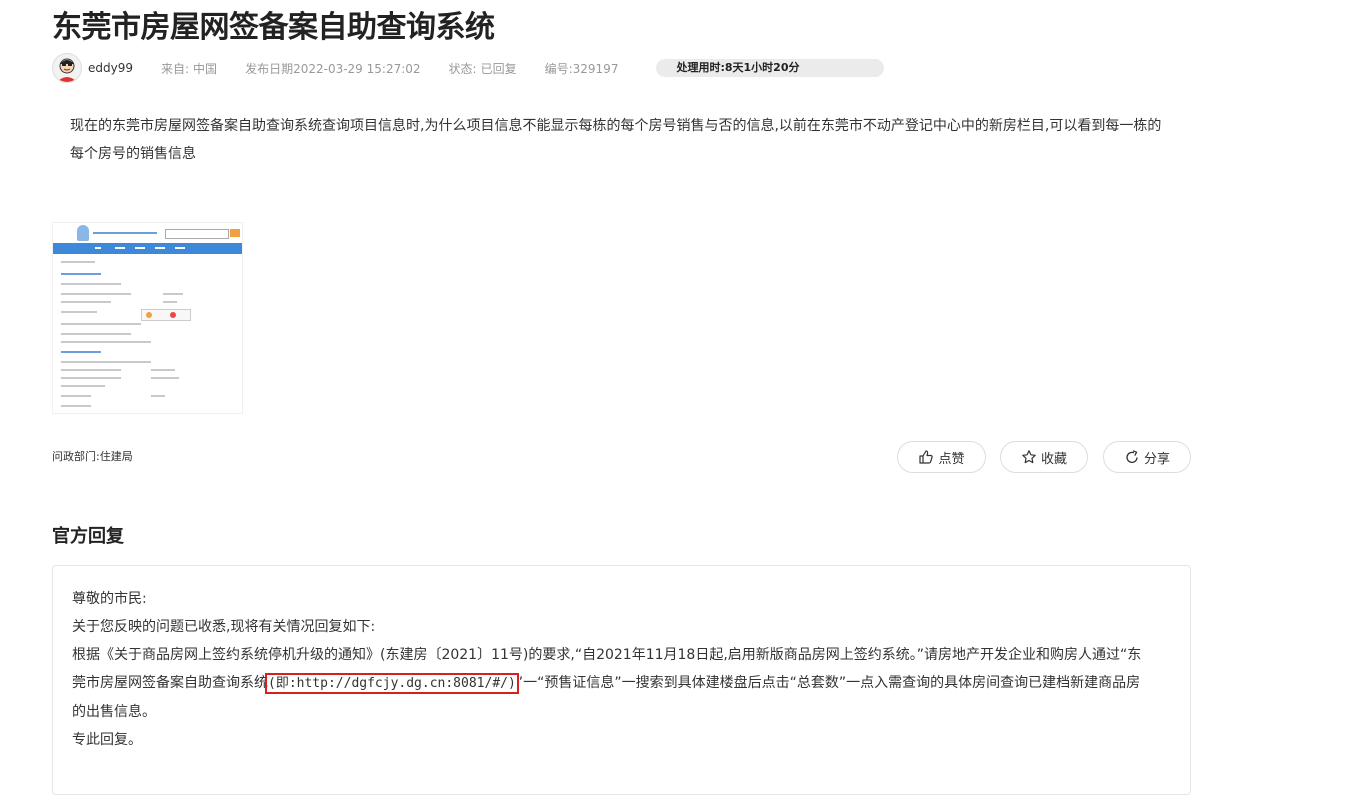  What do you see at coordinates (92, 456) in the screenshot?
I see `department: 问政部门:住建局` at bounding box center [92, 456].